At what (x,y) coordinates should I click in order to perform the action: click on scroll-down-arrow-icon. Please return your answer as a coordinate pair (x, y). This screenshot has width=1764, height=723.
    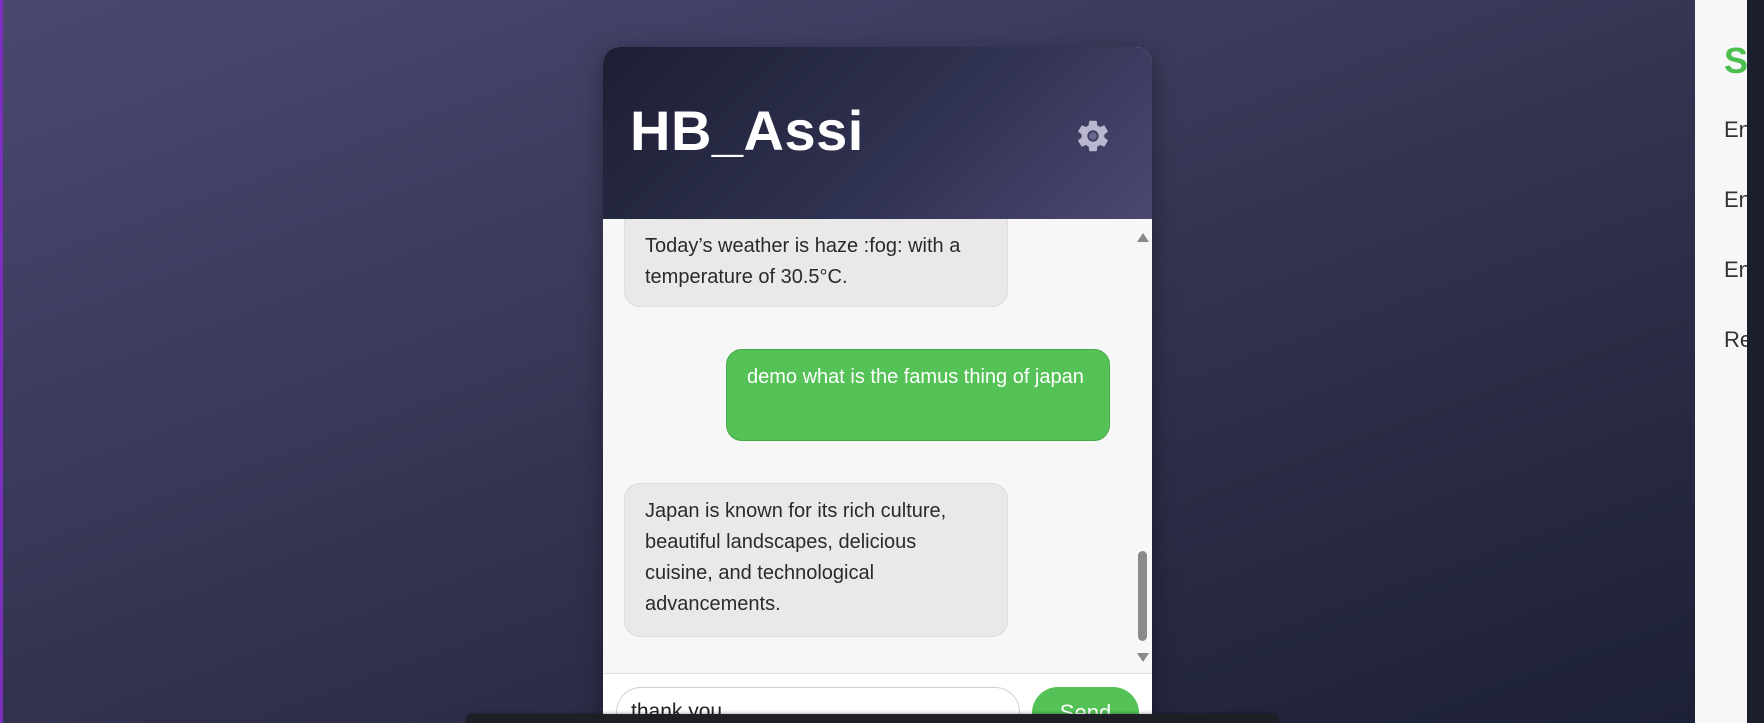
    Looking at the image, I should click on (1143, 657).